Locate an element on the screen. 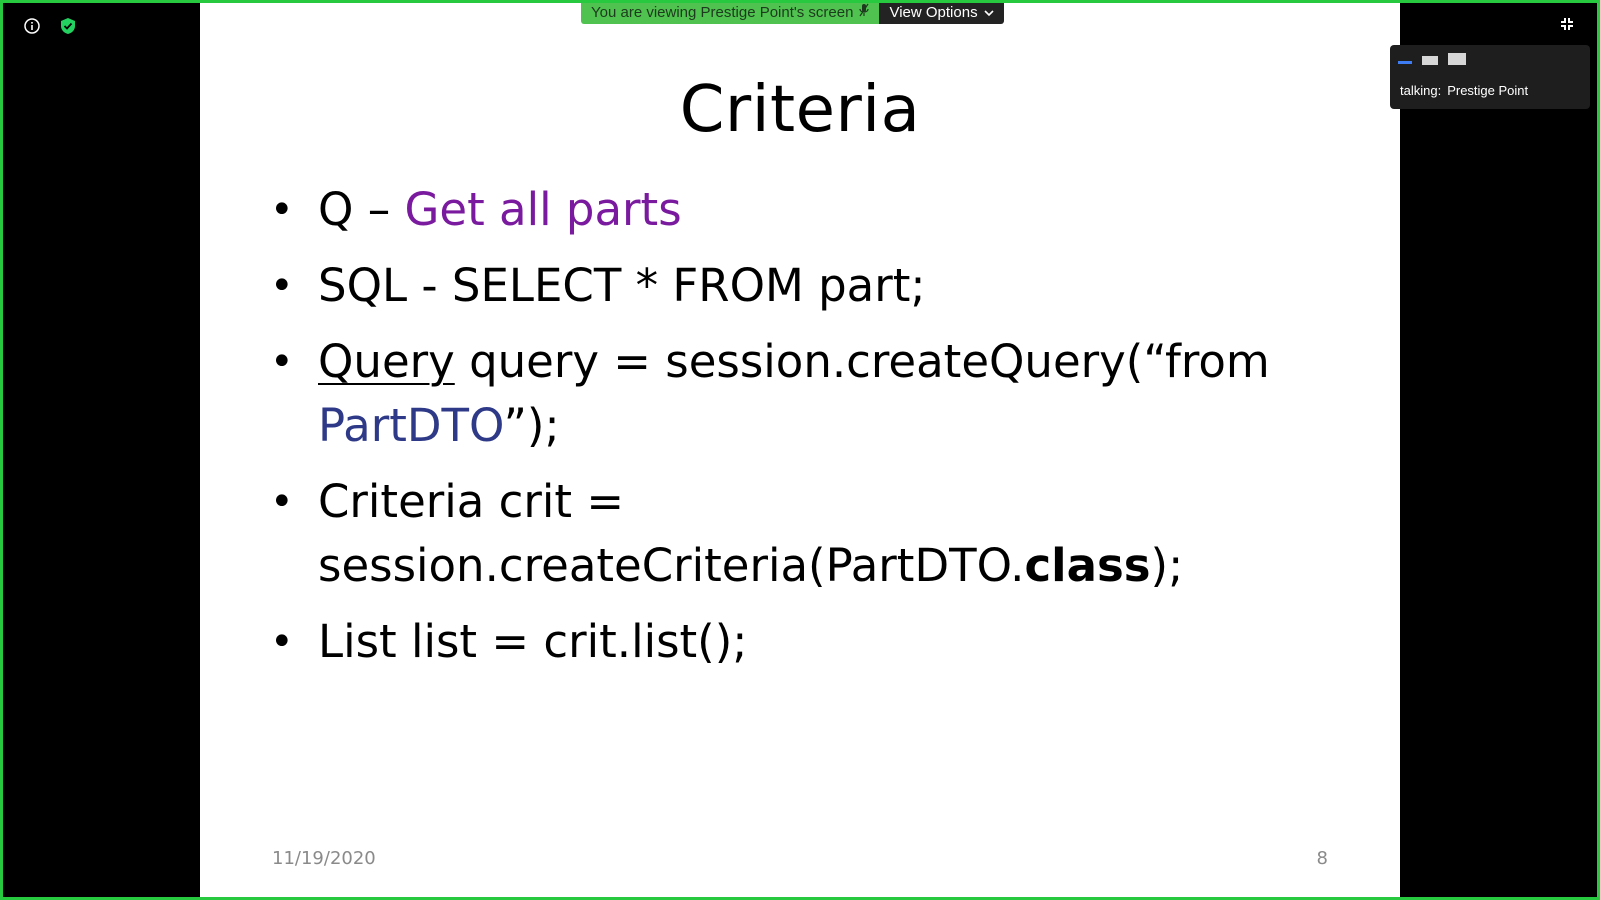 This screenshot has height=900, width=1600. bullet-keyword: Query is located at coordinates (386, 361).